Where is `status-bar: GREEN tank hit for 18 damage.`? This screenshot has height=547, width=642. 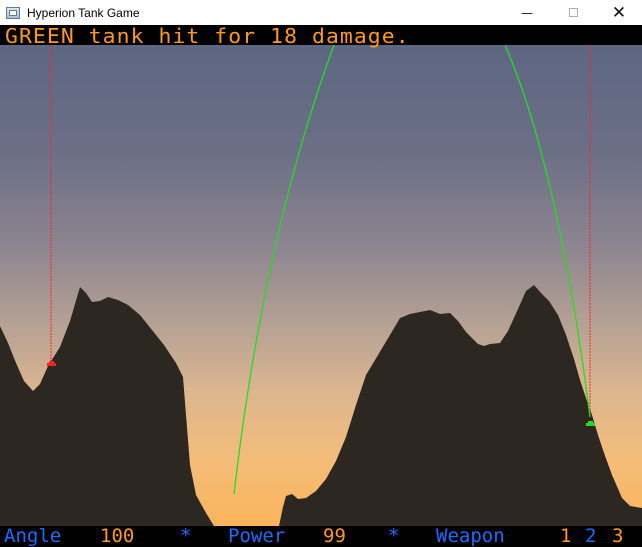
status-bar: GREEN tank hit for 18 damage. is located at coordinates (321, 36).